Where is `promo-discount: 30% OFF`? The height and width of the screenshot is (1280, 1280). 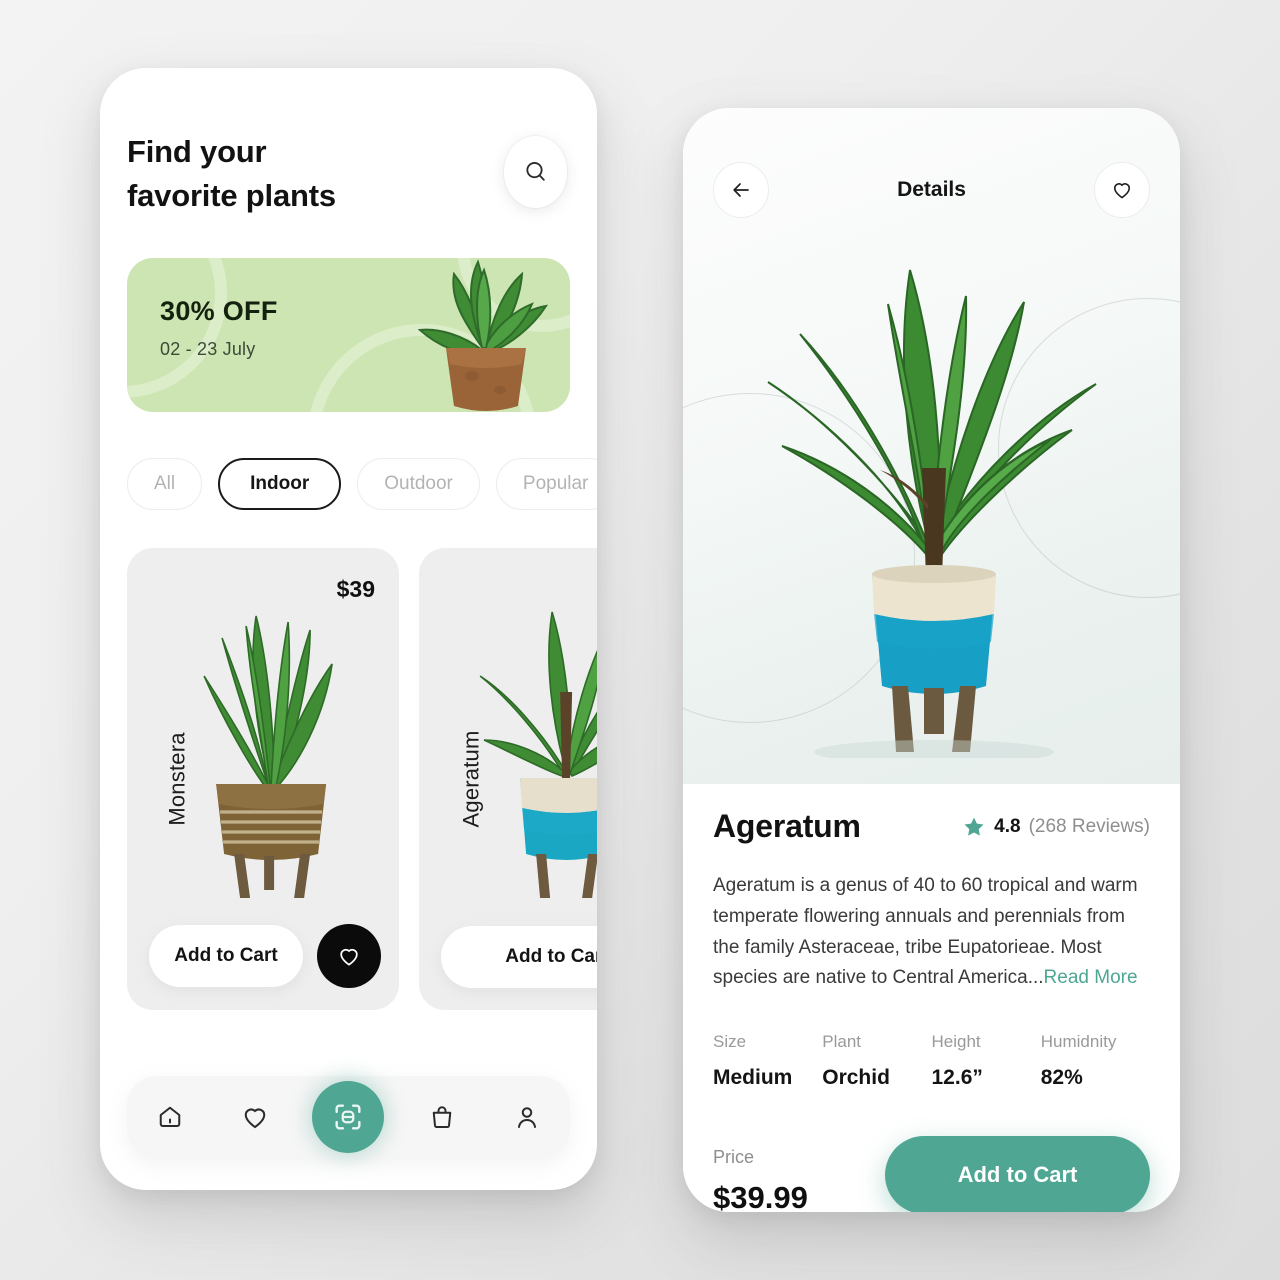 promo-discount: 30% OFF is located at coordinates (219, 311).